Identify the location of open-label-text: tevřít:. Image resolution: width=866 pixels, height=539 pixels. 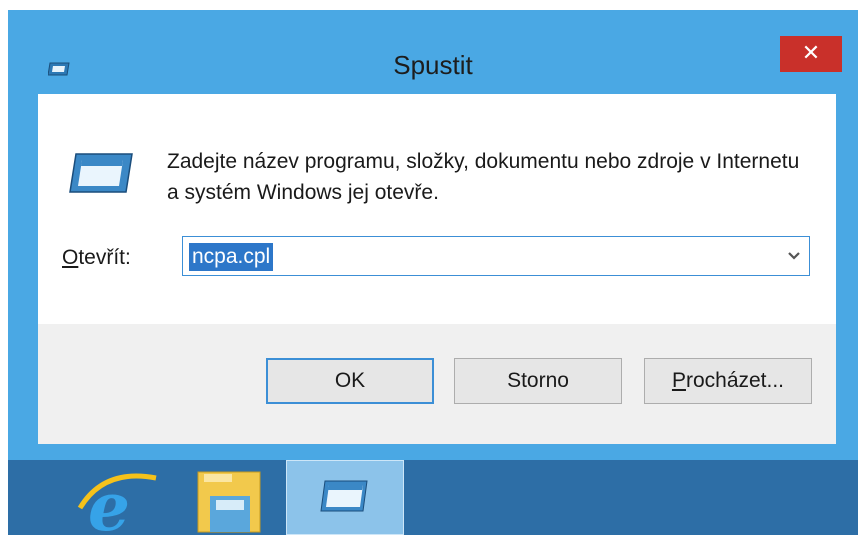
(104, 257).